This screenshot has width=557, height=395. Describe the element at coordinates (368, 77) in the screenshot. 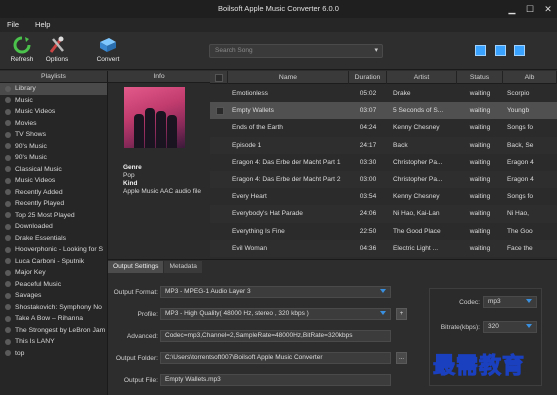

I see `col-duration: Duration` at that location.